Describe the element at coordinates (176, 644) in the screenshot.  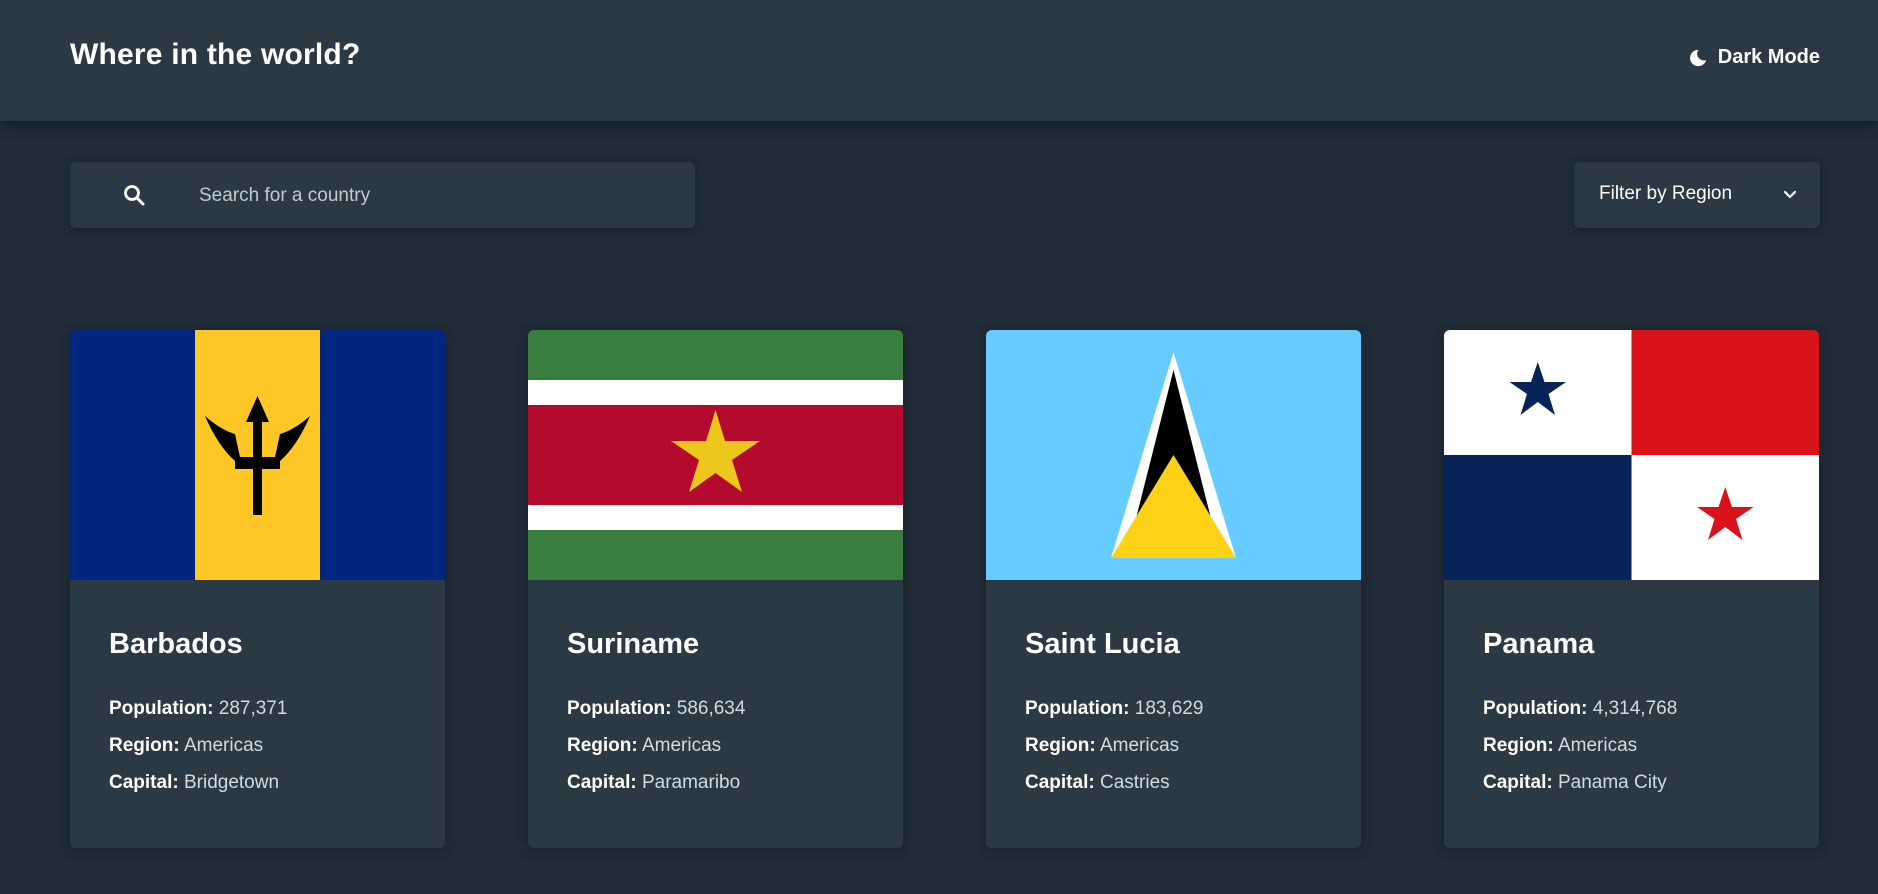
I see `country-name: Barbados` at that location.